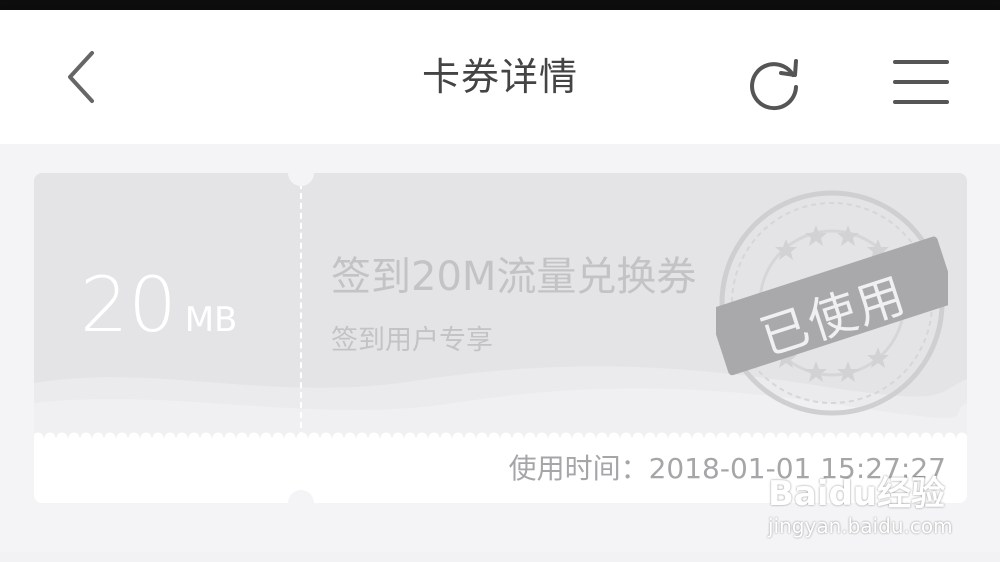  What do you see at coordinates (500, 5) in the screenshot?
I see `status-bar` at bounding box center [500, 5].